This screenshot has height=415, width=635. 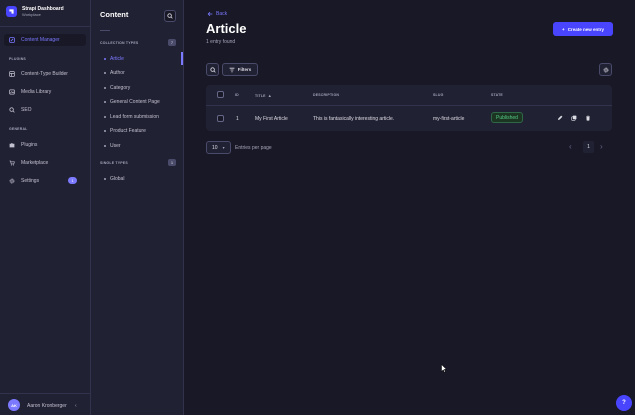 What do you see at coordinates (12, 163) in the screenshot?
I see `cart-icon` at bounding box center [12, 163].